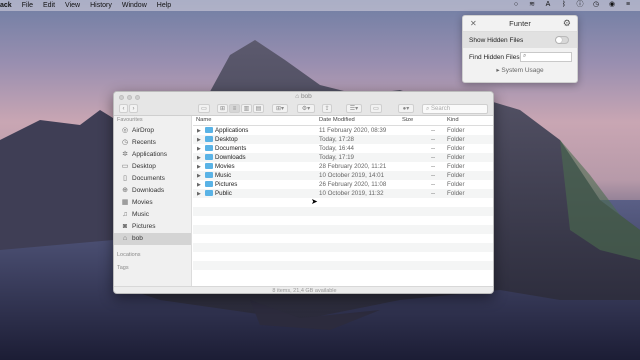 This screenshot has width=640, height=360. I want to click on home-icon: ⌂, so click(125, 238).